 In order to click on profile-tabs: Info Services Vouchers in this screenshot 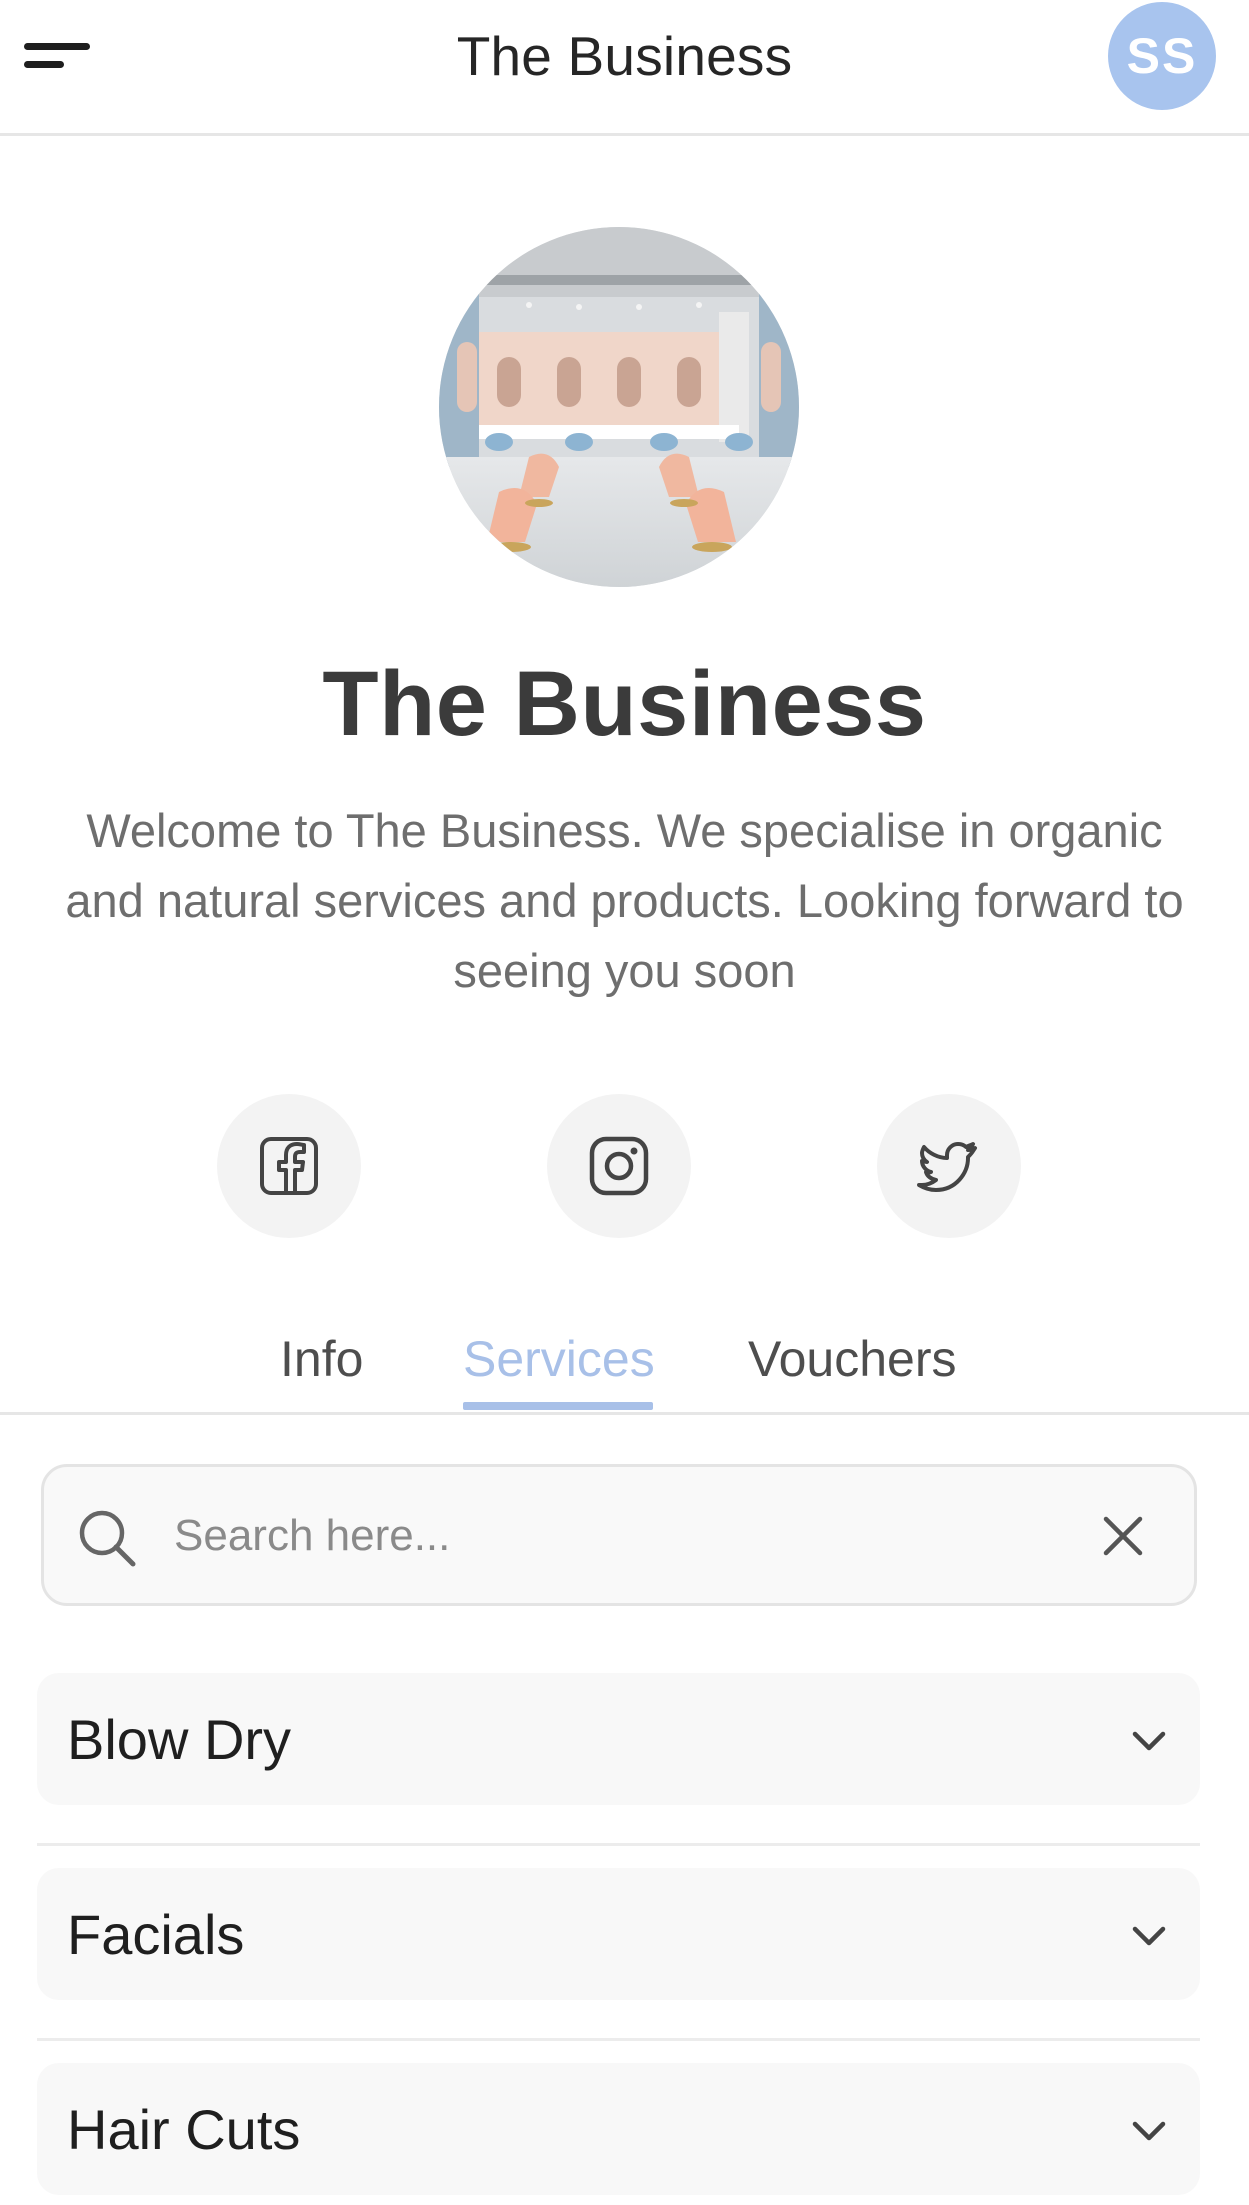, I will do `click(624, 1367)`.